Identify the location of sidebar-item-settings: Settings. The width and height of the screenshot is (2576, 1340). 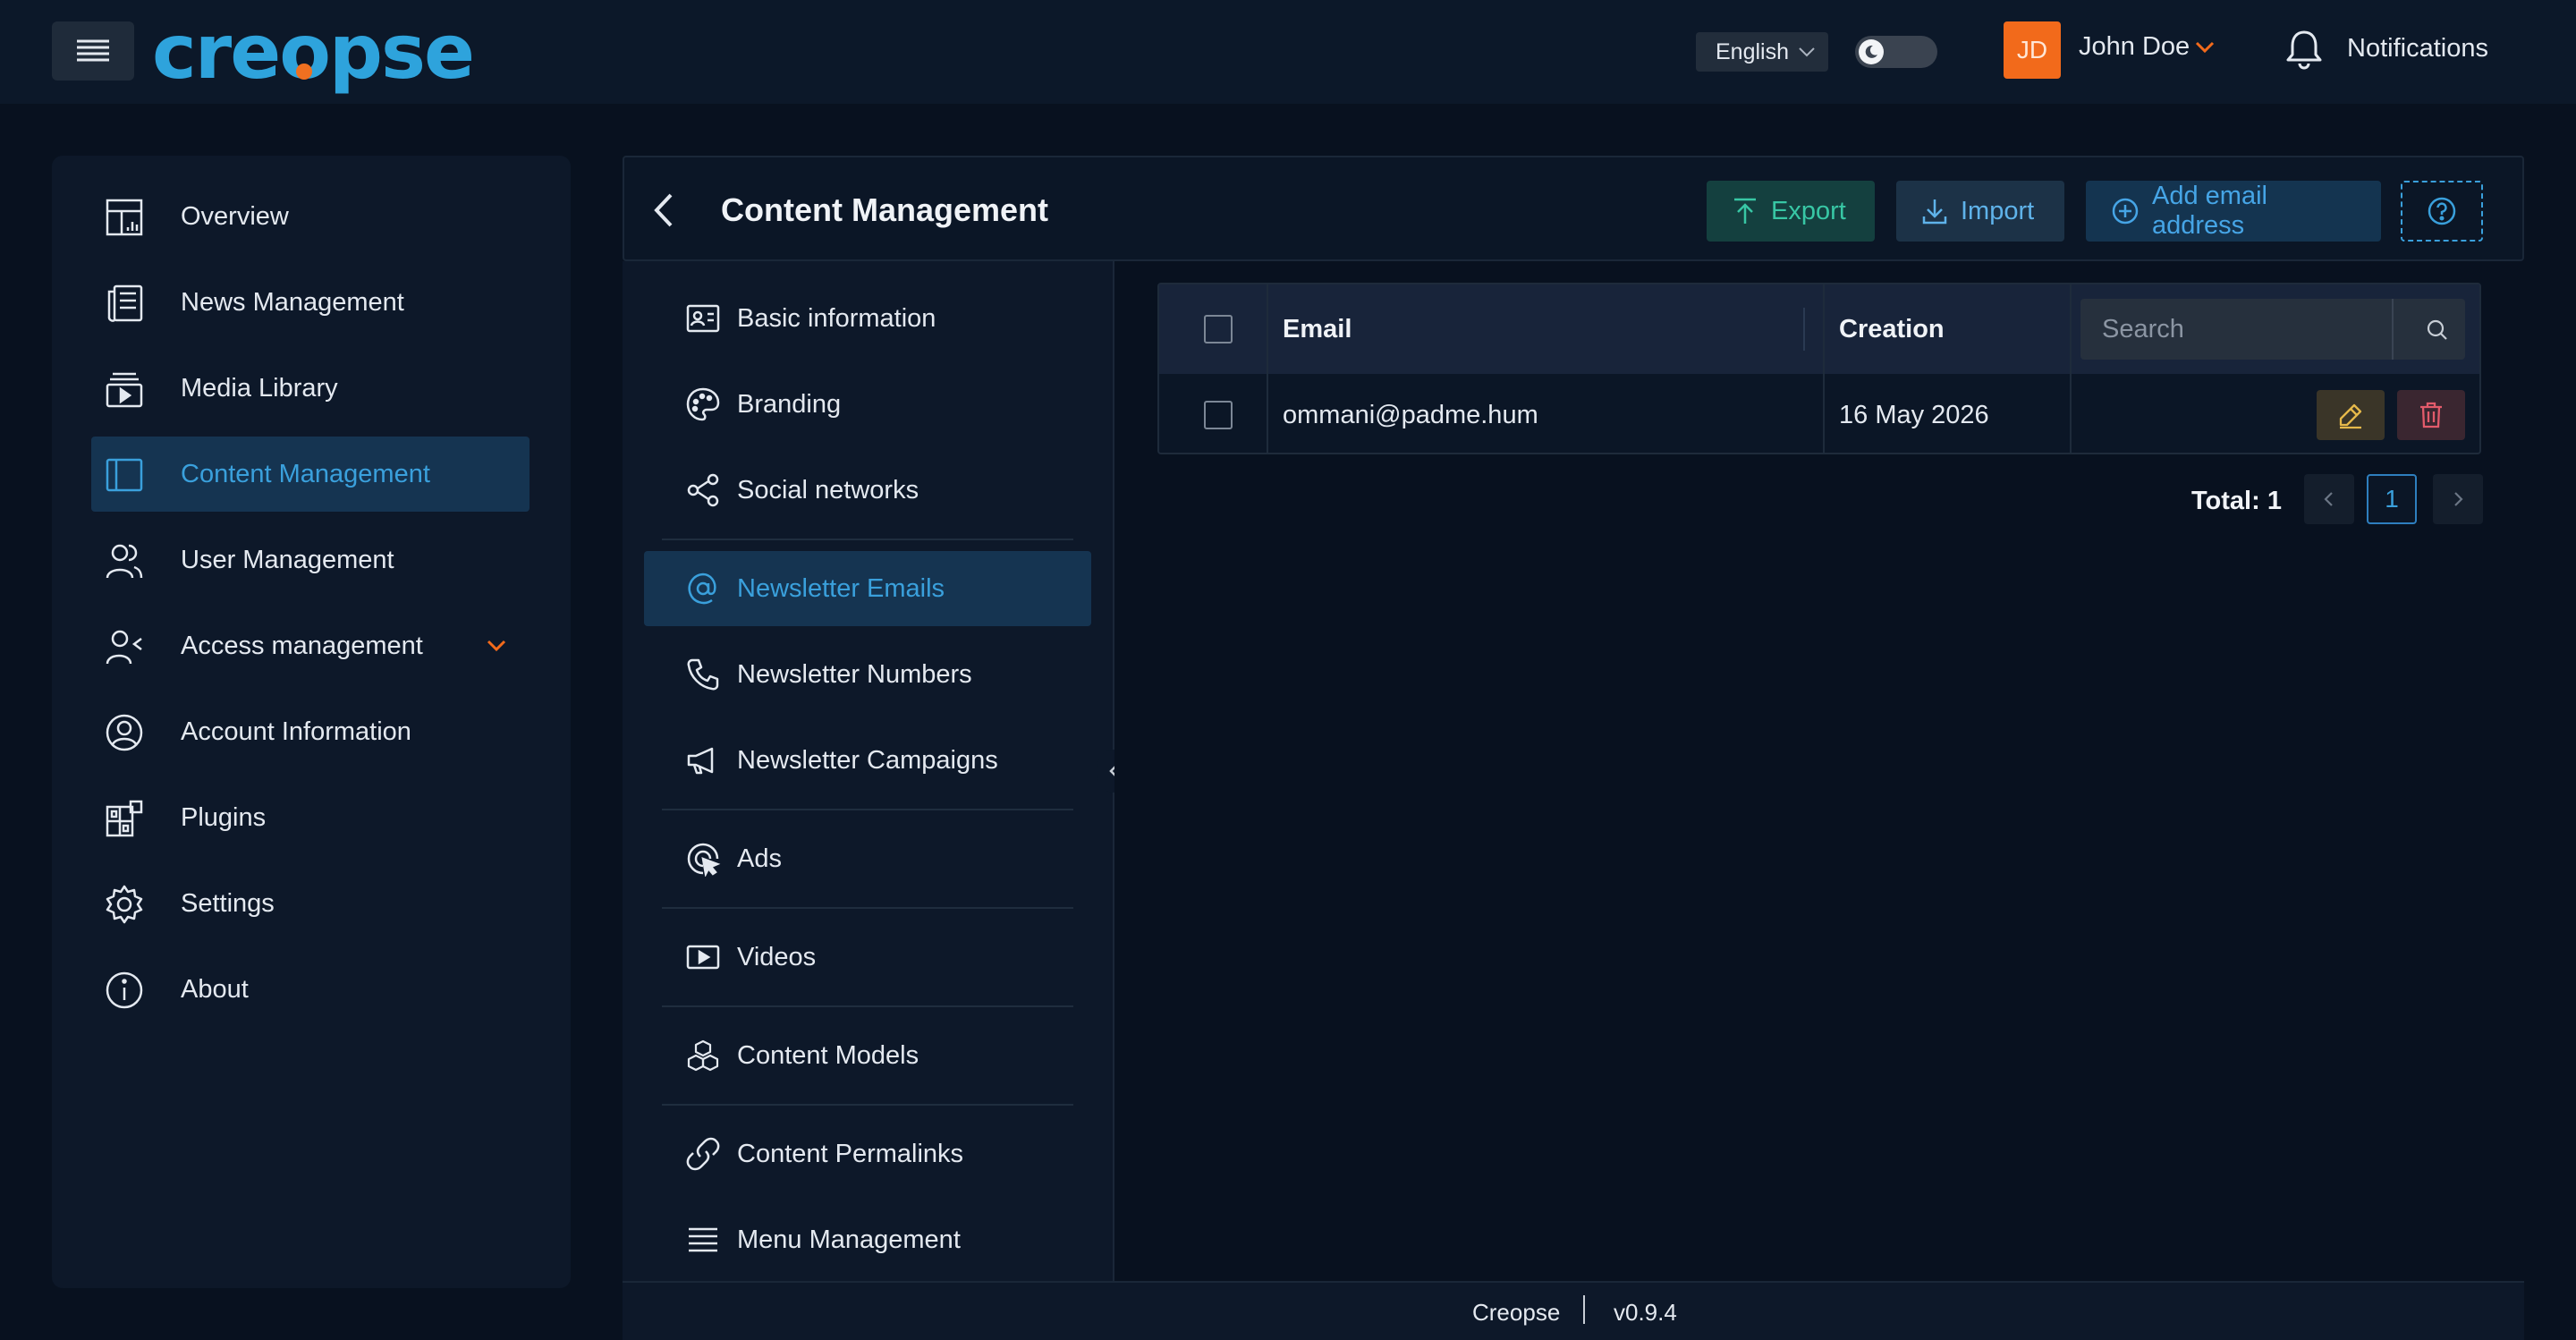
(310, 903).